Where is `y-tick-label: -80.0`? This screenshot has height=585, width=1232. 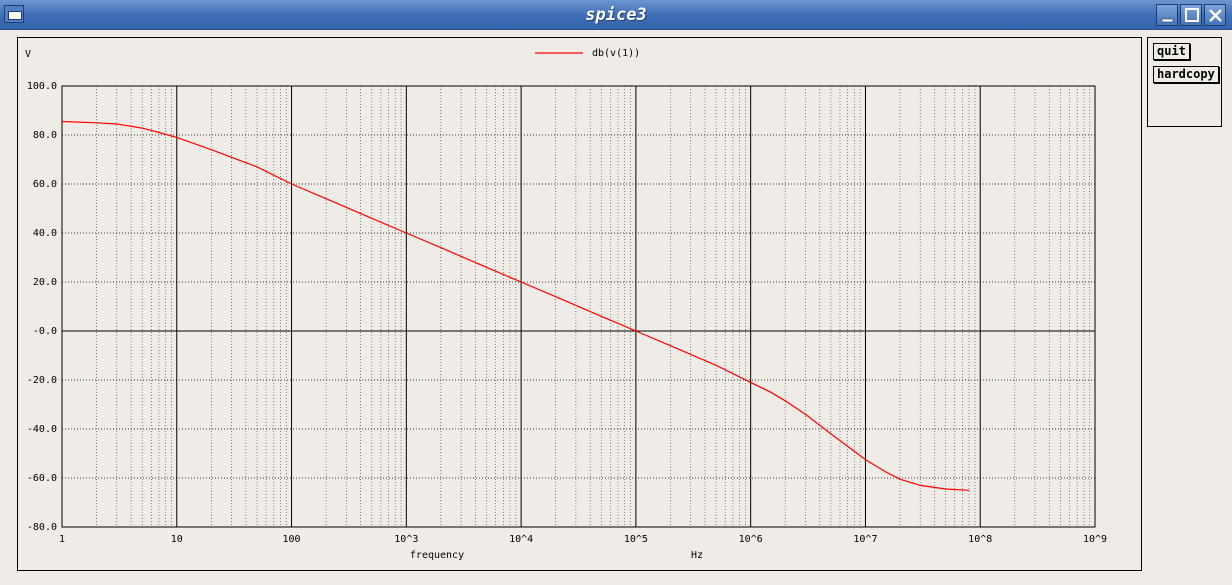 y-tick-label: -80.0 is located at coordinates (42, 527).